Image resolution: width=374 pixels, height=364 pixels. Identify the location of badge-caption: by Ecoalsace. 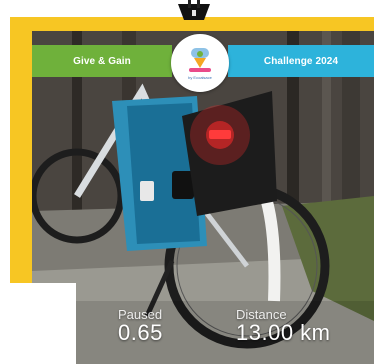
(200, 77).